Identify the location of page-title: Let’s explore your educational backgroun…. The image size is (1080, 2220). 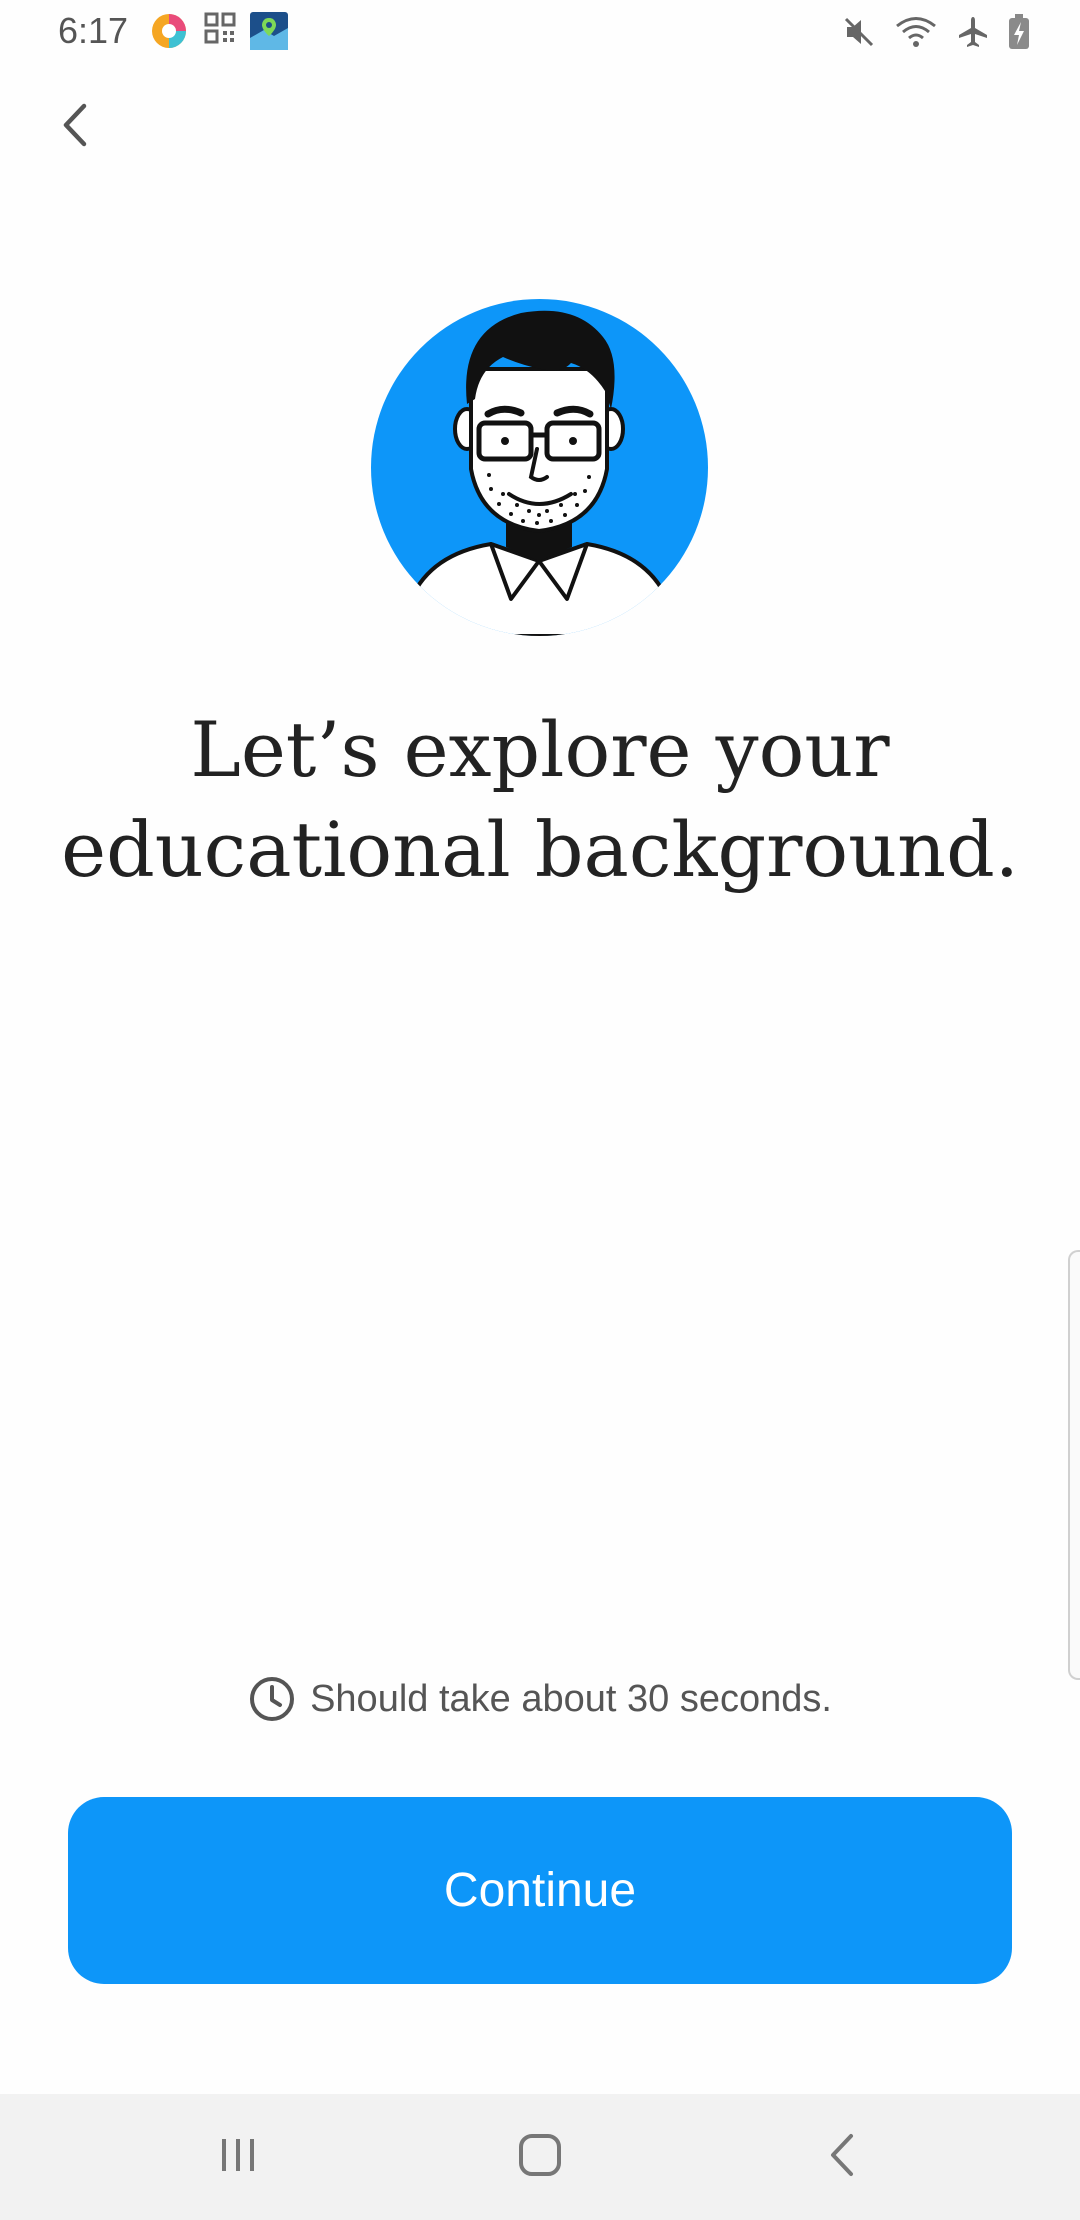
(540, 800).